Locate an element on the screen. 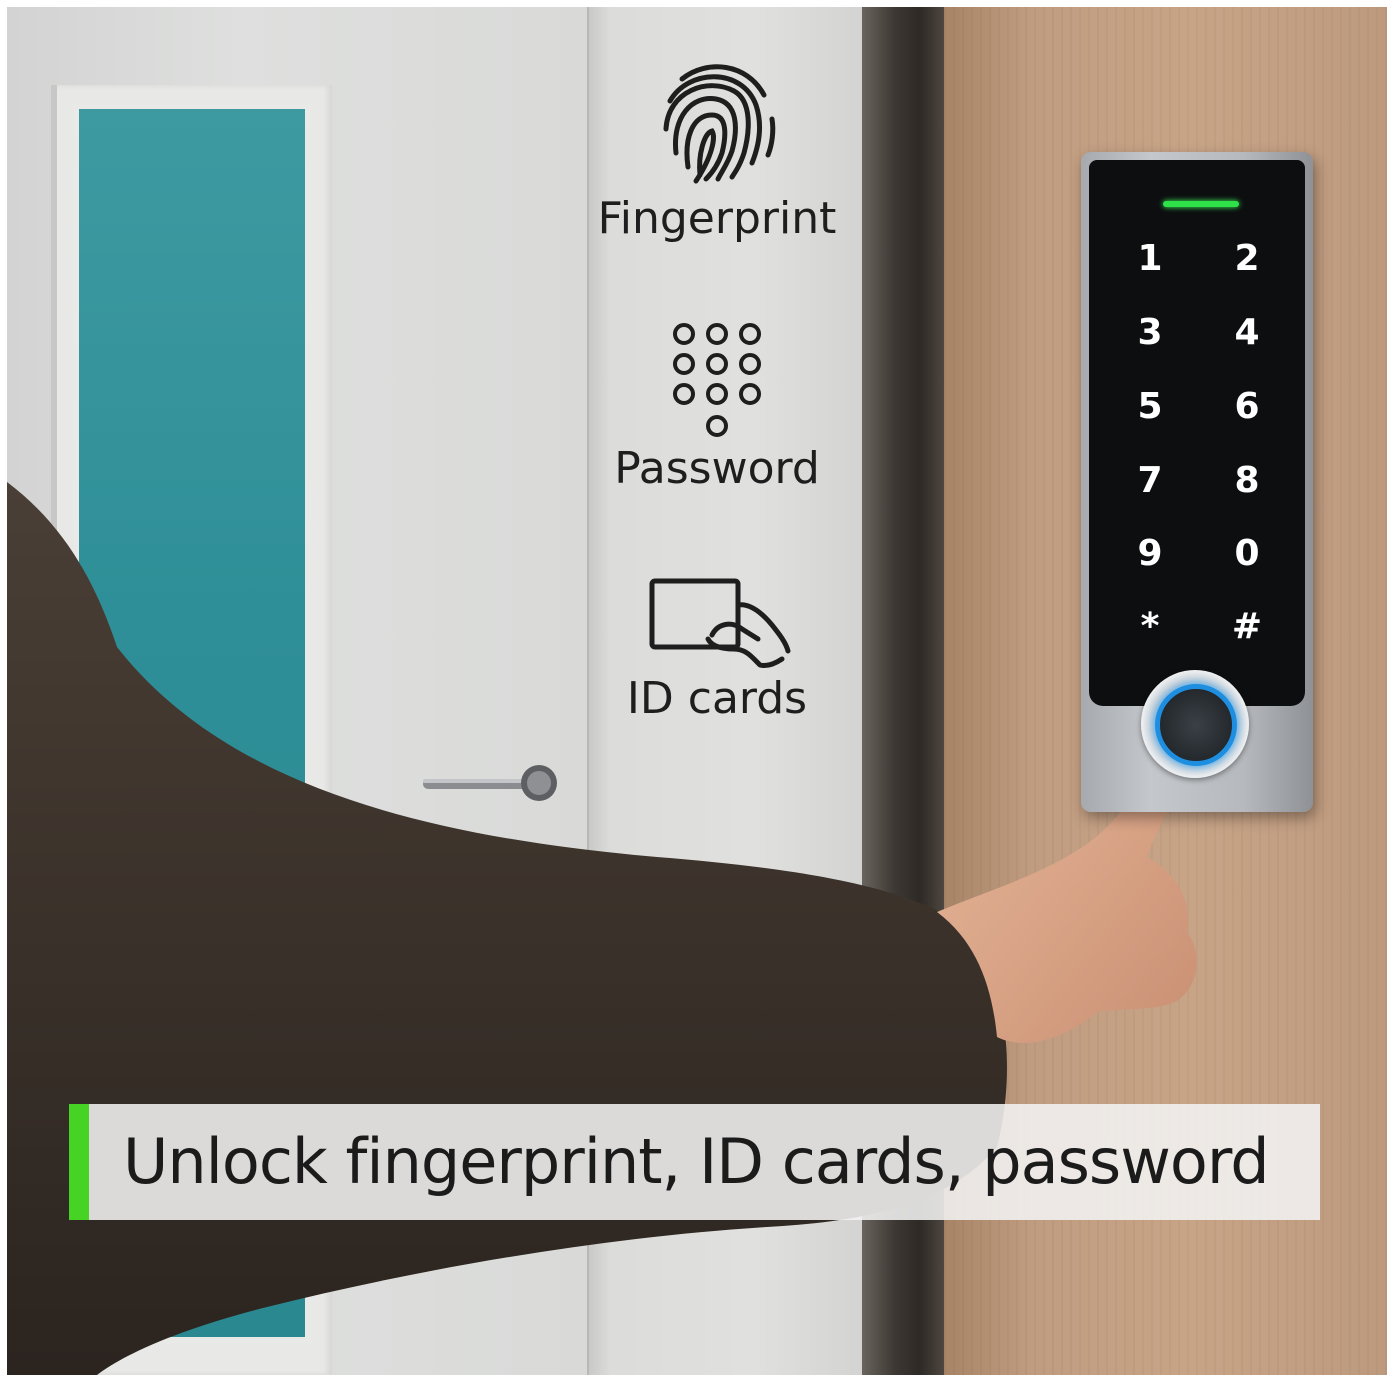 This screenshot has width=1394, height=1382. banner-text: Unlock fingerprint, ID cards, password is located at coordinates (696, 1161).